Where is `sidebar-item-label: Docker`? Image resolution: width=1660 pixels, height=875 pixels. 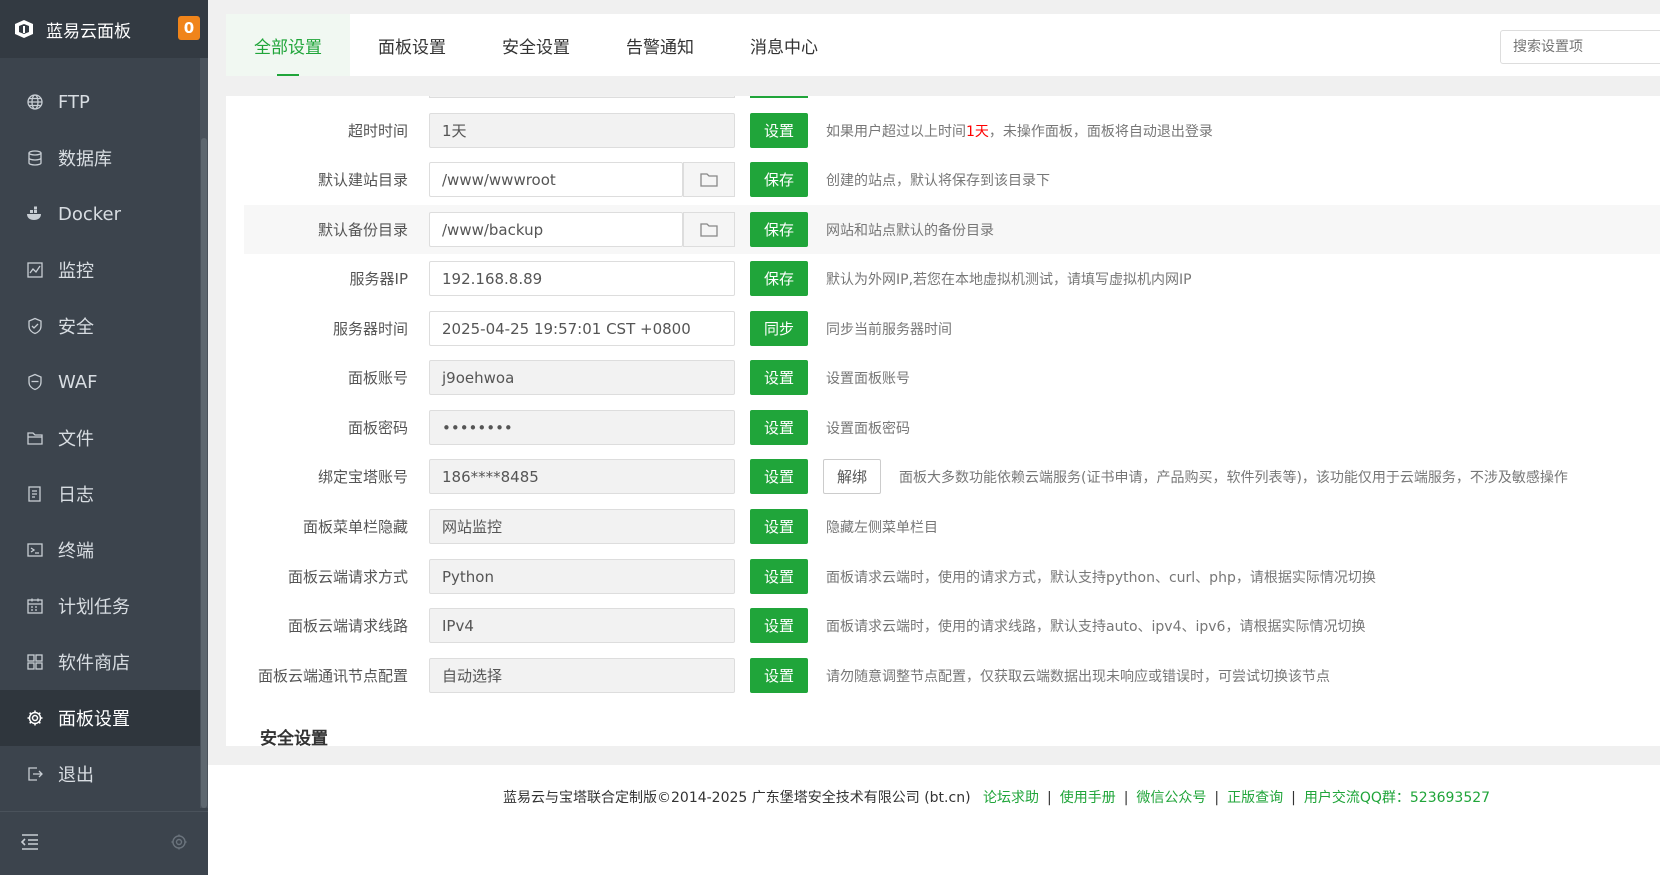
sidebar-item-label: Docker is located at coordinates (90, 214).